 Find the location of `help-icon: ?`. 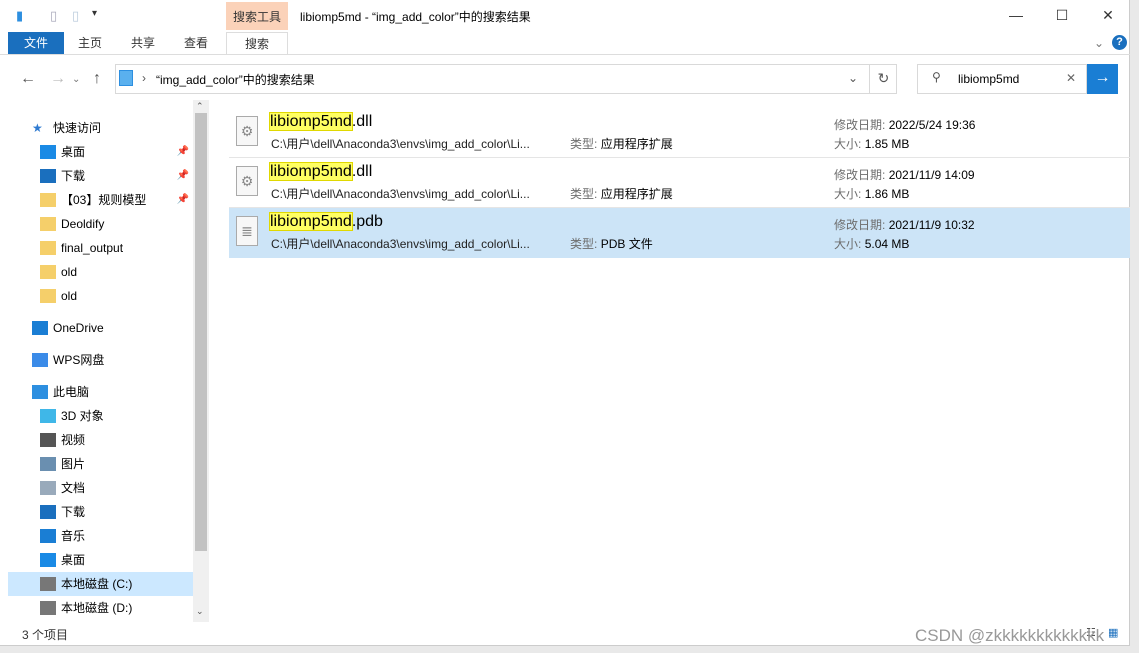

help-icon: ? is located at coordinates (1119, 42).